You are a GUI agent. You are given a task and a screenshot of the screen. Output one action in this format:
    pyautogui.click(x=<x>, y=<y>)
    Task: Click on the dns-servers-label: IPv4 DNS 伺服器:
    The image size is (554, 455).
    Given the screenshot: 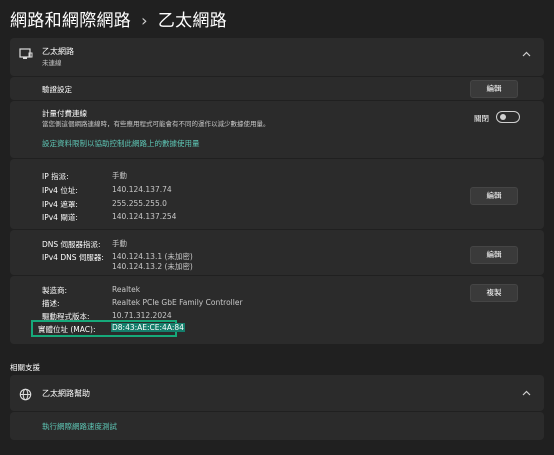 What is the action you would take?
    pyautogui.click(x=73, y=257)
    